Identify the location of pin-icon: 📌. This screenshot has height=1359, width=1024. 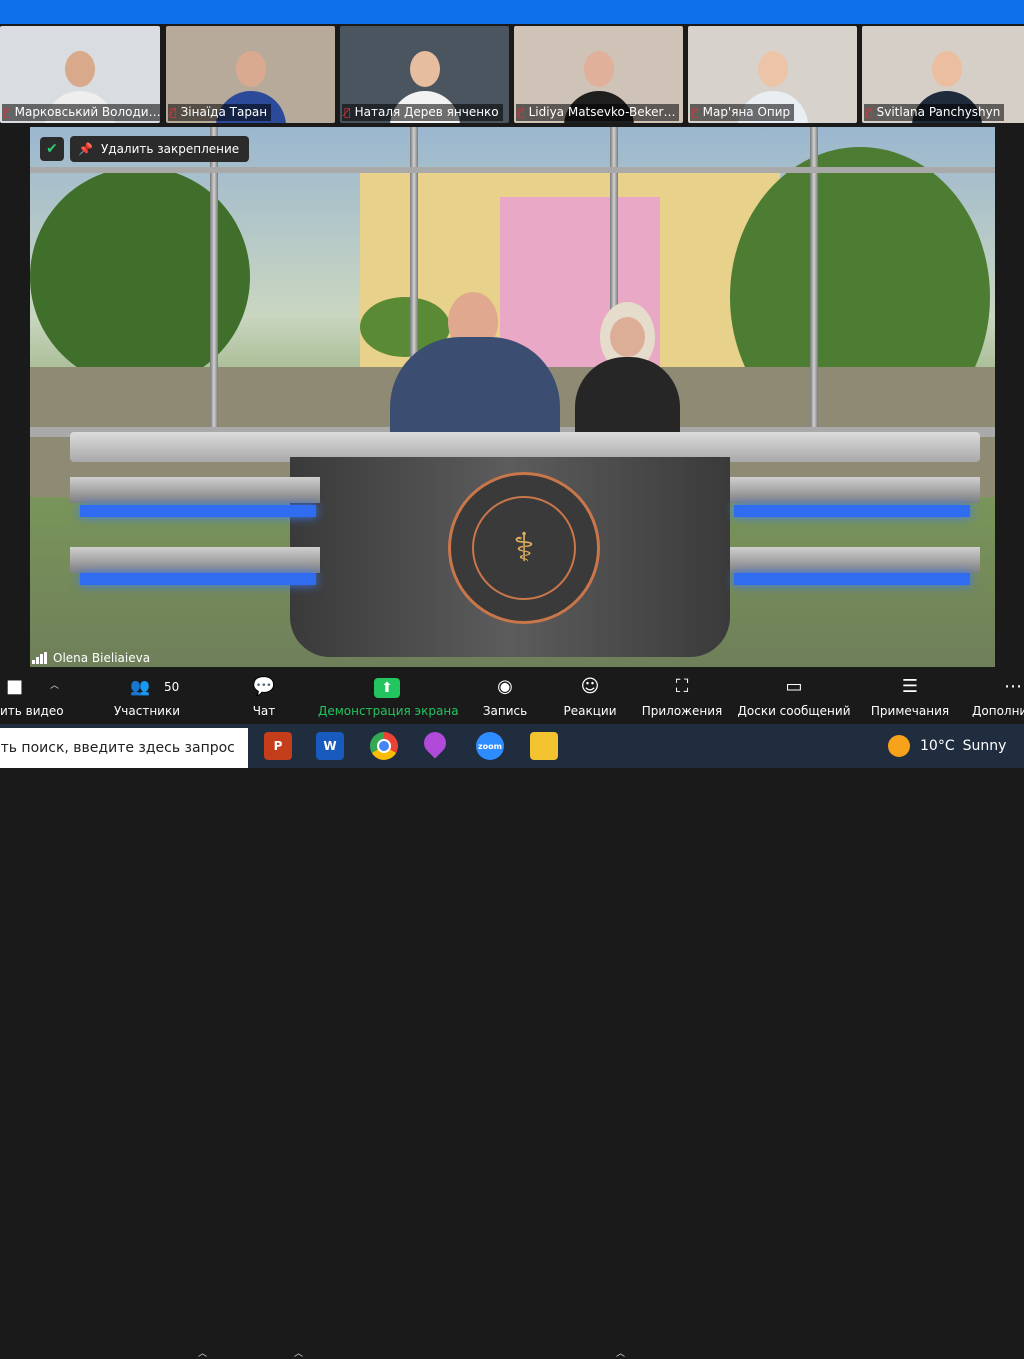
(85, 149).